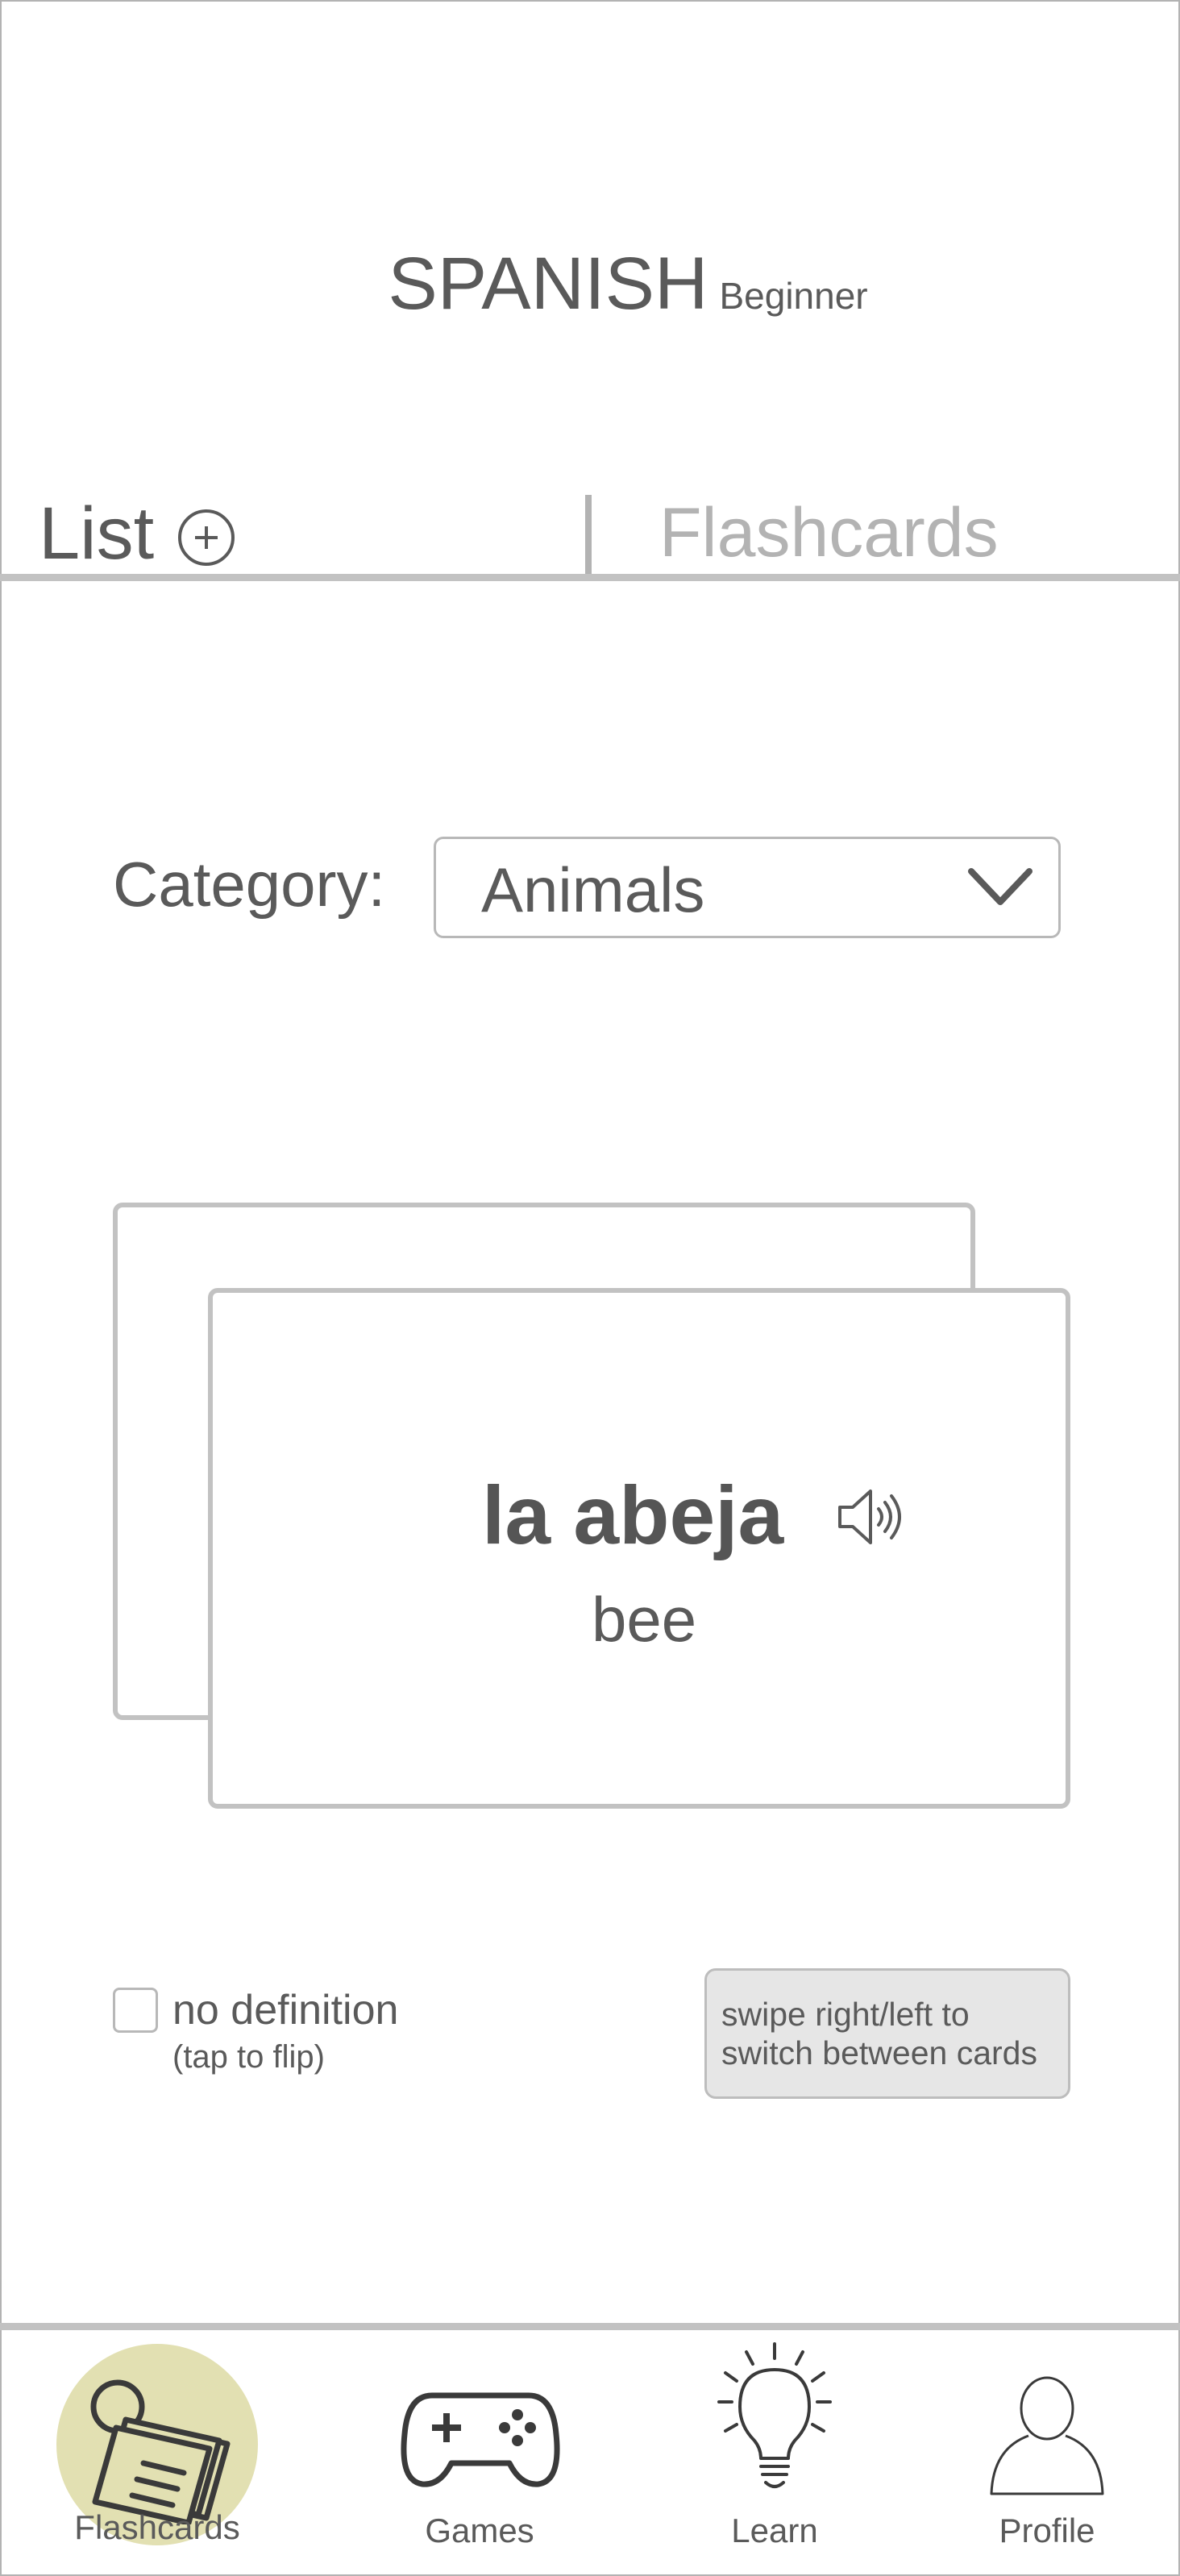 The height and width of the screenshot is (2576, 1180). I want to click on swipe-hint-box: swipe right/left to switch between cards, so click(887, 2033).